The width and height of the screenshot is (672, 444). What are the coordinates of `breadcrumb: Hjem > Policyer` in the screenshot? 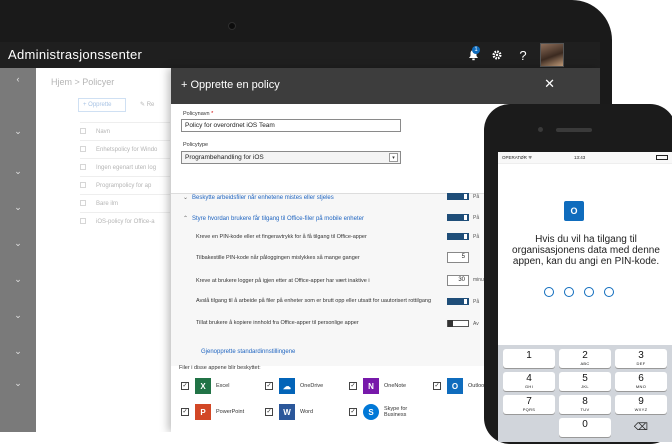 It's located at (82, 82).